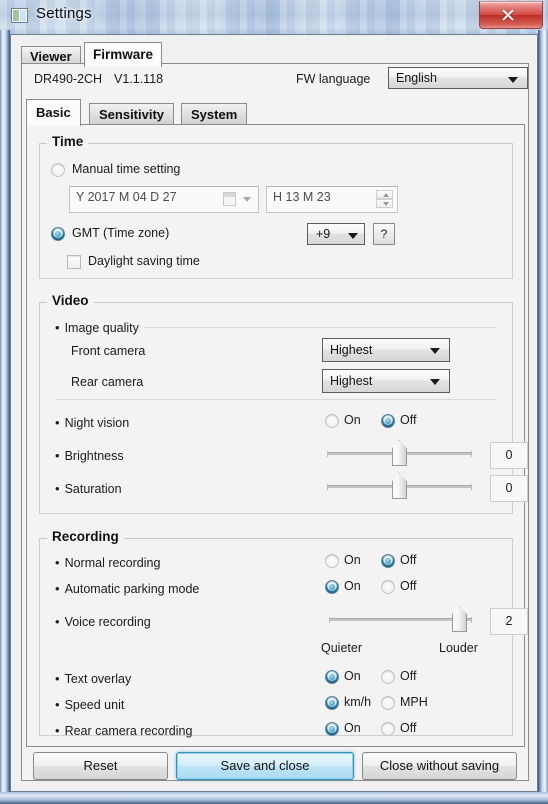 Image resolution: width=548 pixels, height=804 pixels. Describe the element at coordinates (108, 351) in the screenshot. I see `front-camera-label: Front camera` at that location.